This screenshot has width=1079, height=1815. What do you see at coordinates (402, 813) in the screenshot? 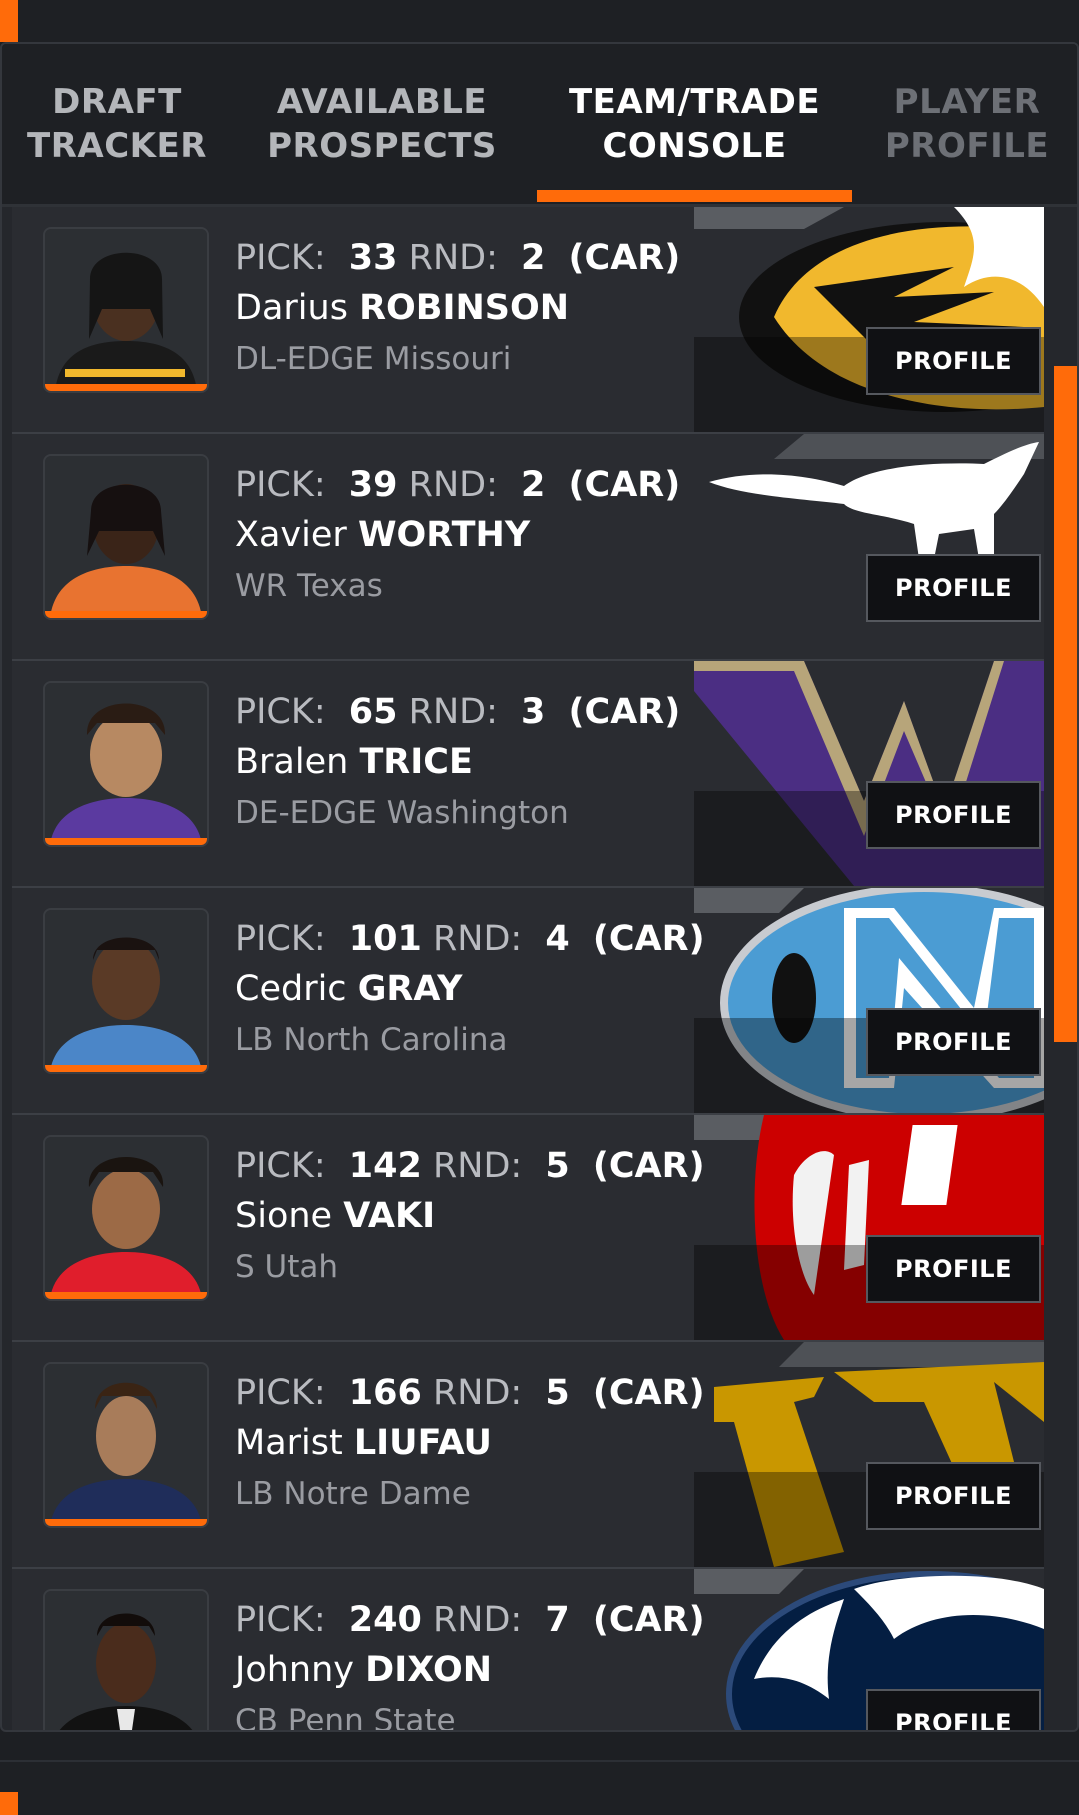
I see `position-school: DE-EDGE Washington` at bounding box center [402, 813].